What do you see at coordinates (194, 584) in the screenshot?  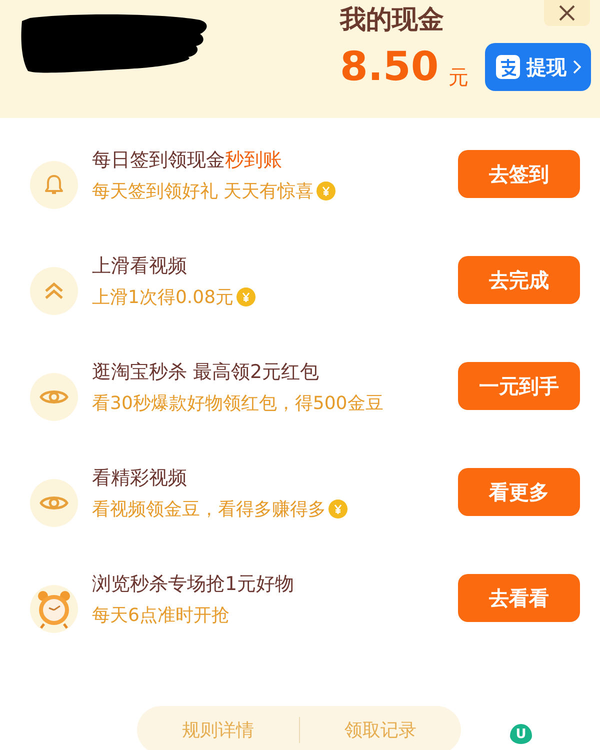 I see `task-title: 浏览秒杀专场抢1元好物` at bounding box center [194, 584].